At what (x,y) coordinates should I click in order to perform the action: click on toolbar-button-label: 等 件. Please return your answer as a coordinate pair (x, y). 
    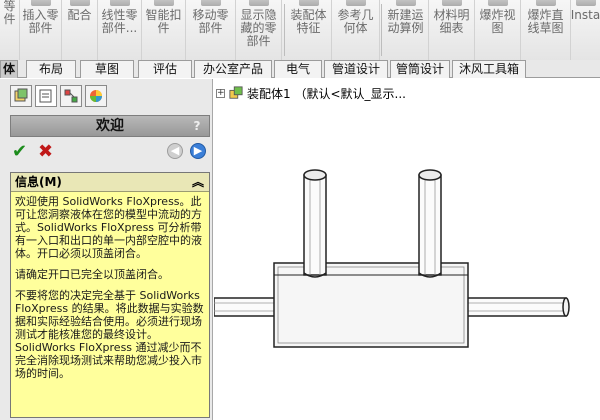
    Looking at the image, I should click on (9, 13).